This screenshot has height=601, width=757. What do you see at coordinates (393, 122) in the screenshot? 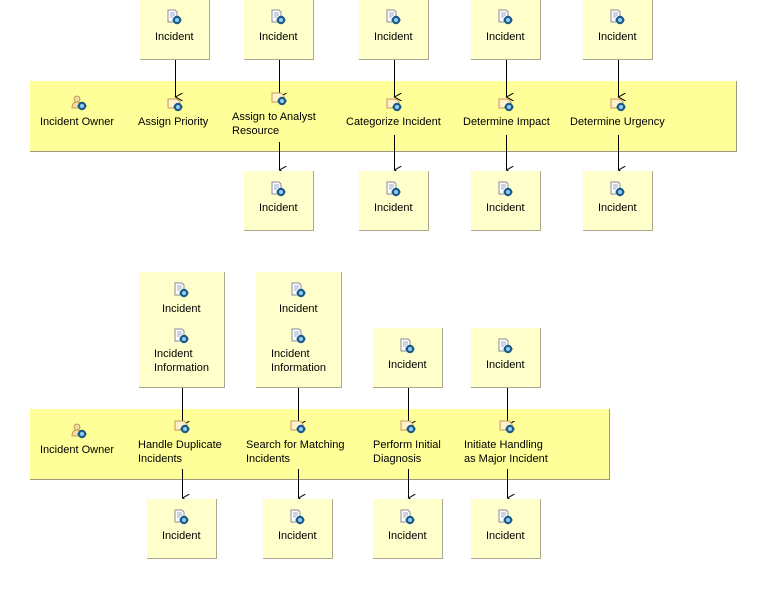
I see `task-label: Categorize Incident` at bounding box center [393, 122].